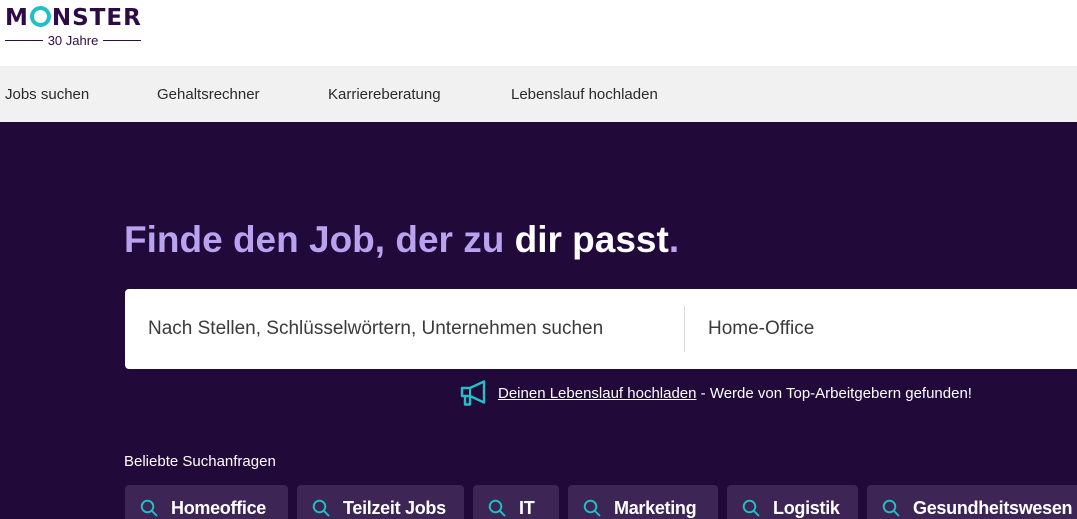 The width and height of the screenshot is (1077, 519). Describe the element at coordinates (402, 239) in the screenshot. I see `hero-headline: Finde den Job, der zu dir passt.` at that location.